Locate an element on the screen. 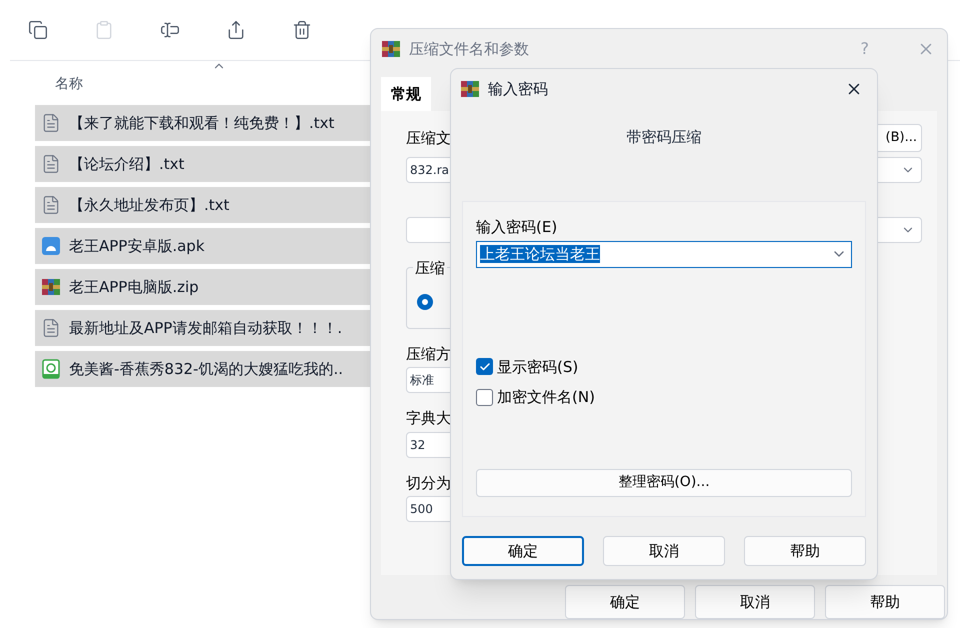  radio-button is located at coordinates (425, 302).